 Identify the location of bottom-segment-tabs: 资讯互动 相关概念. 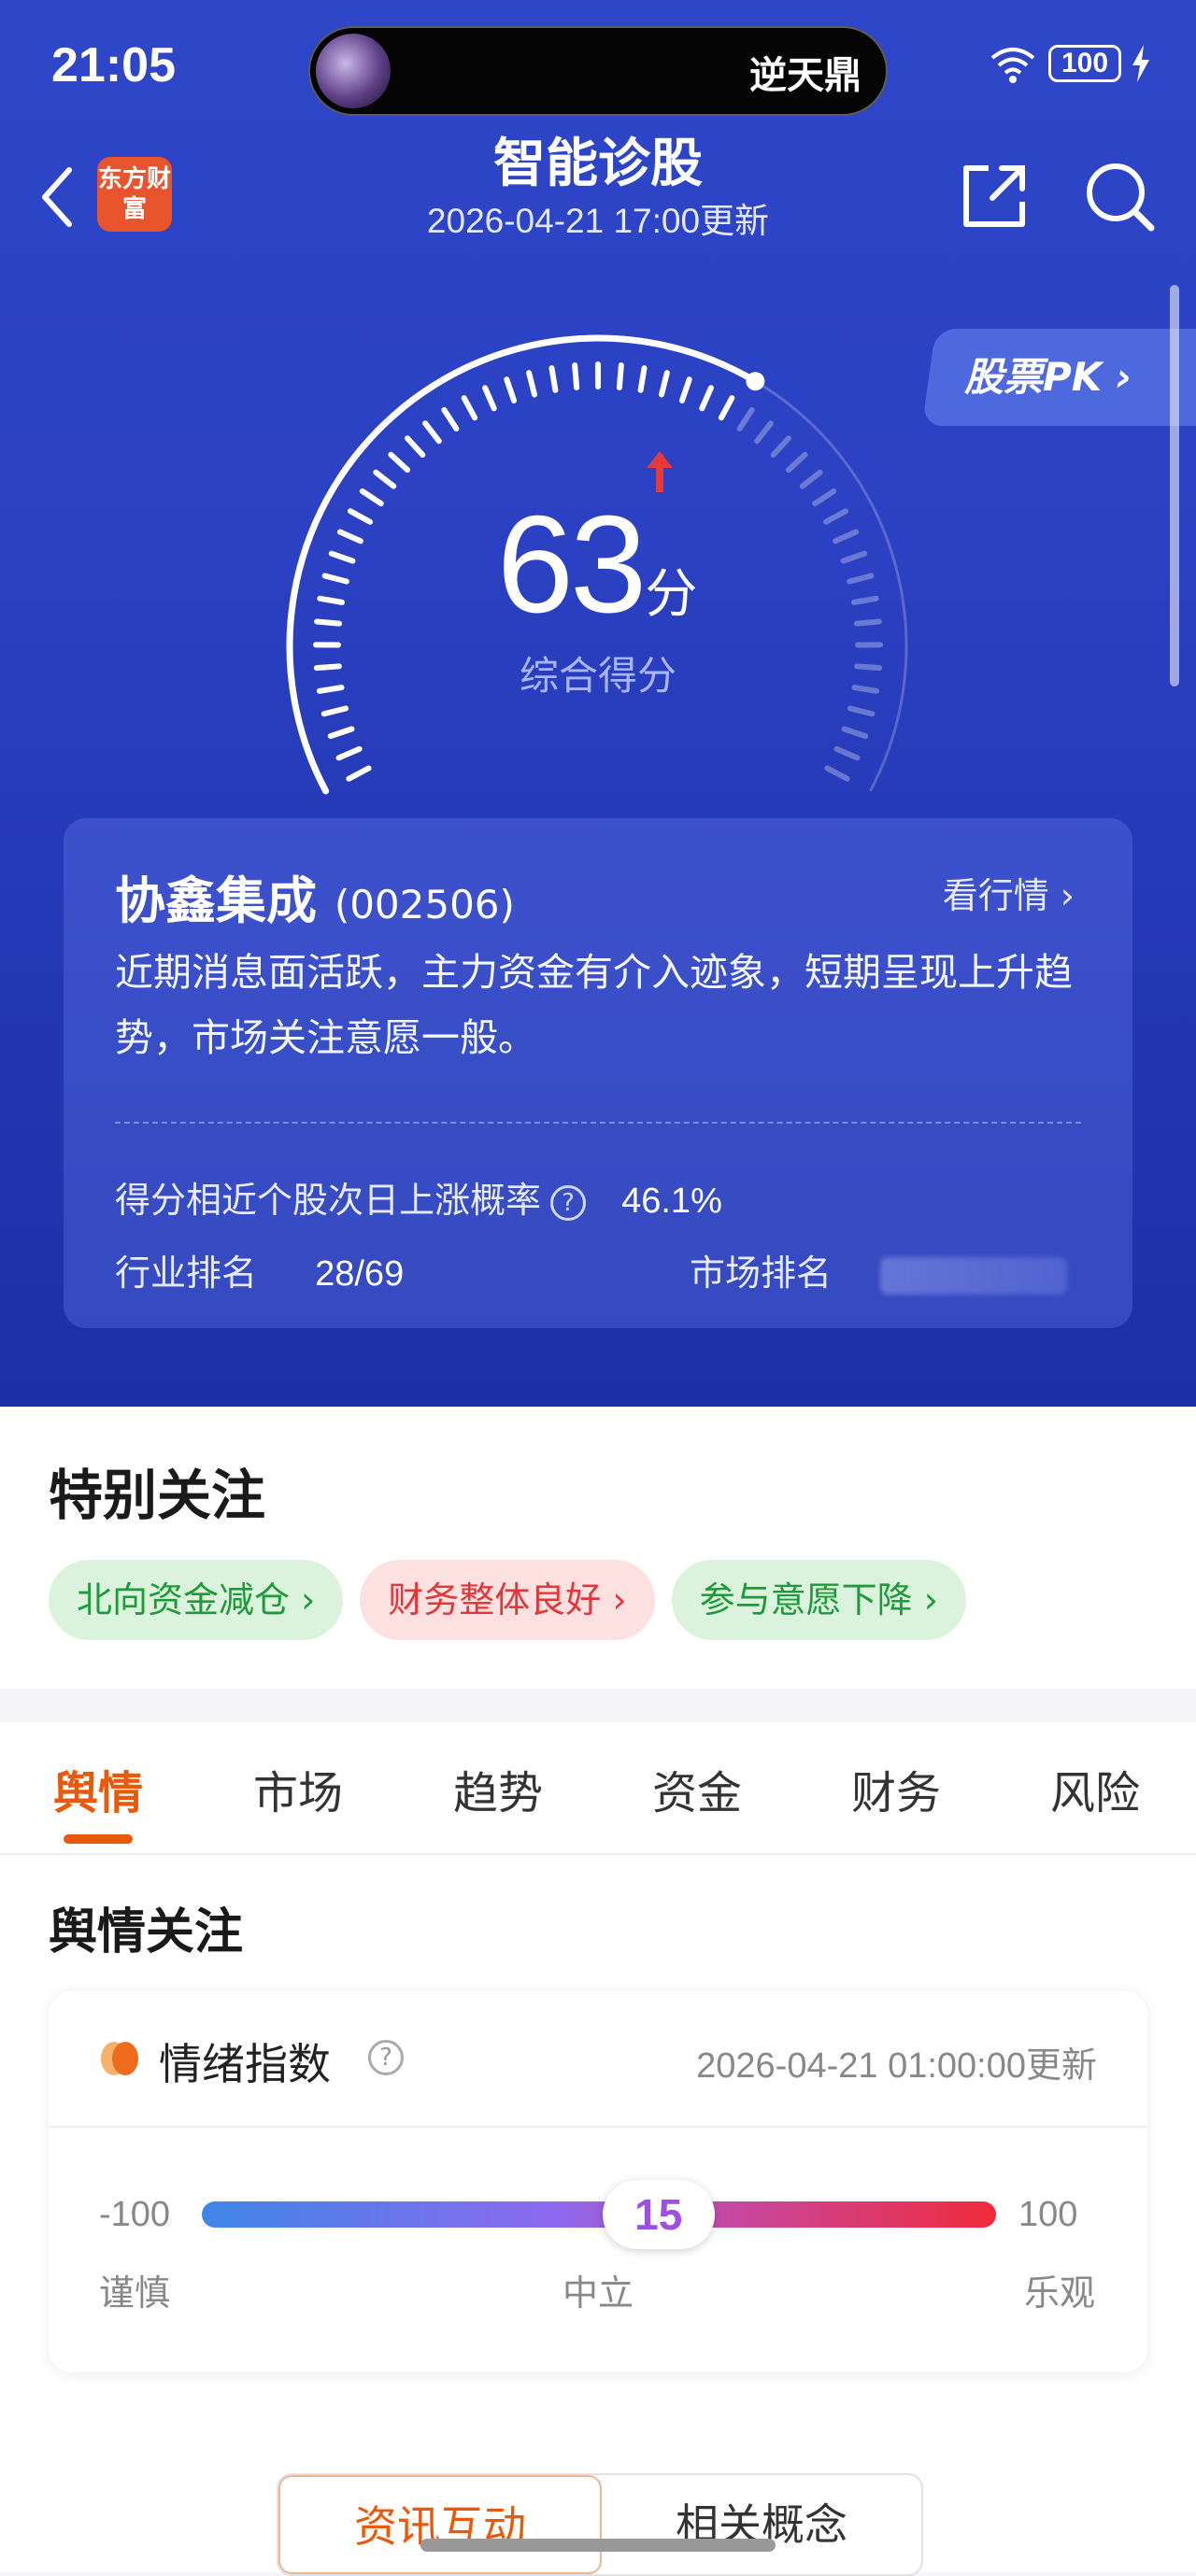
(600, 2524).